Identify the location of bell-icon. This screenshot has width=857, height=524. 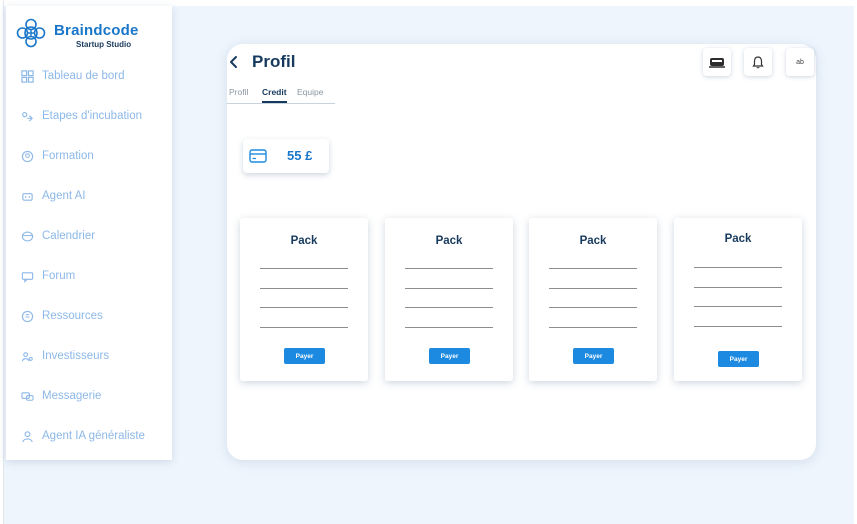
(758, 62).